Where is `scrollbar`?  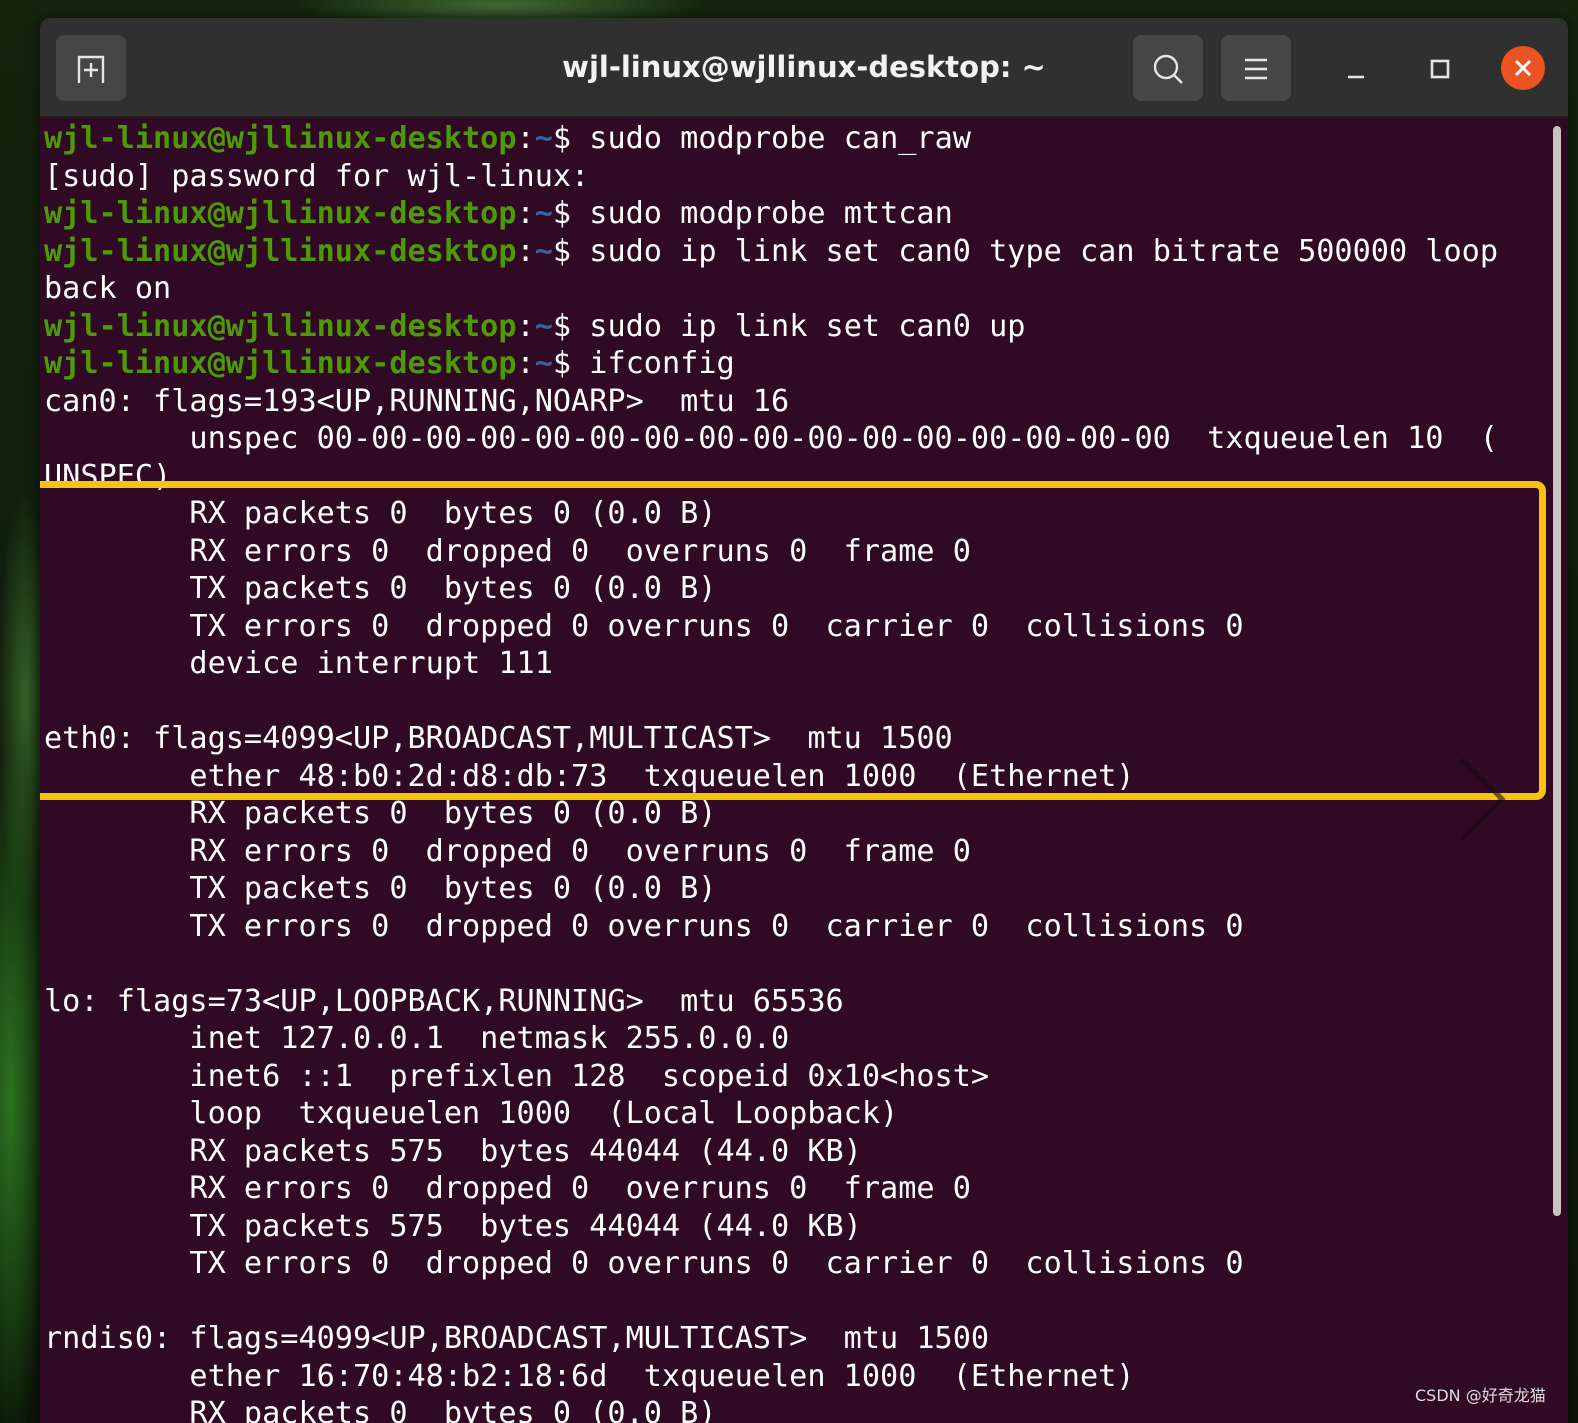 scrollbar is located at coordinates (1557, 671).